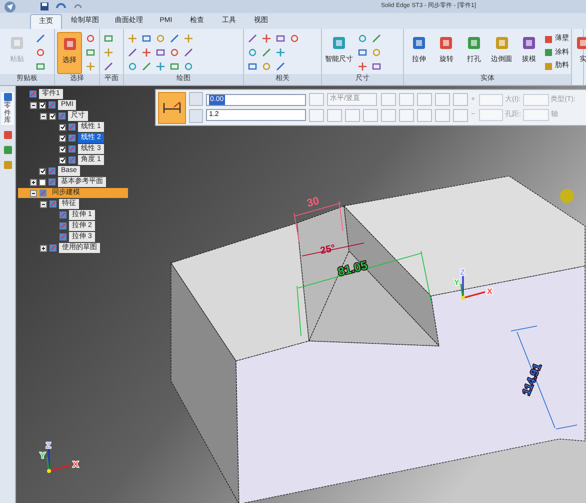 This screenshot has height=503, width=586. Describe the element at coordinates (61, 6) in the screenshot. I see `undo-icon` at that location.